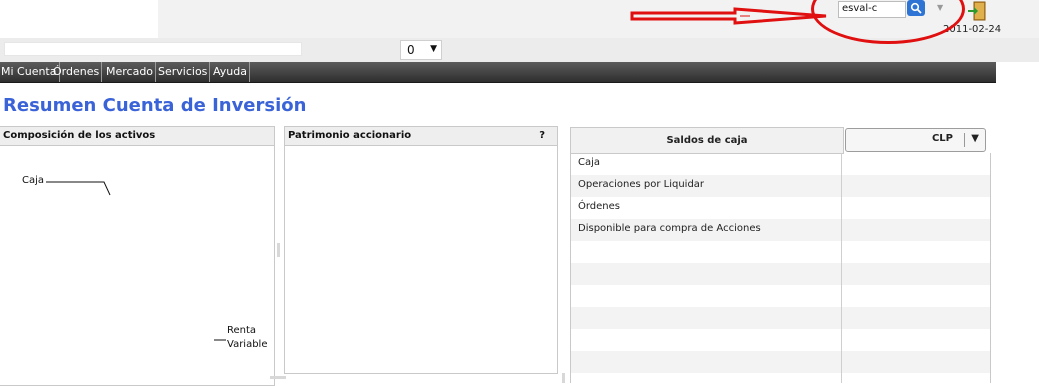 The image size is (1039, 386). What do you see at coordinates (231, 72) in the screenshot?
I see `nav-ayuda: Ayuda` at bounding box center [231, 72].